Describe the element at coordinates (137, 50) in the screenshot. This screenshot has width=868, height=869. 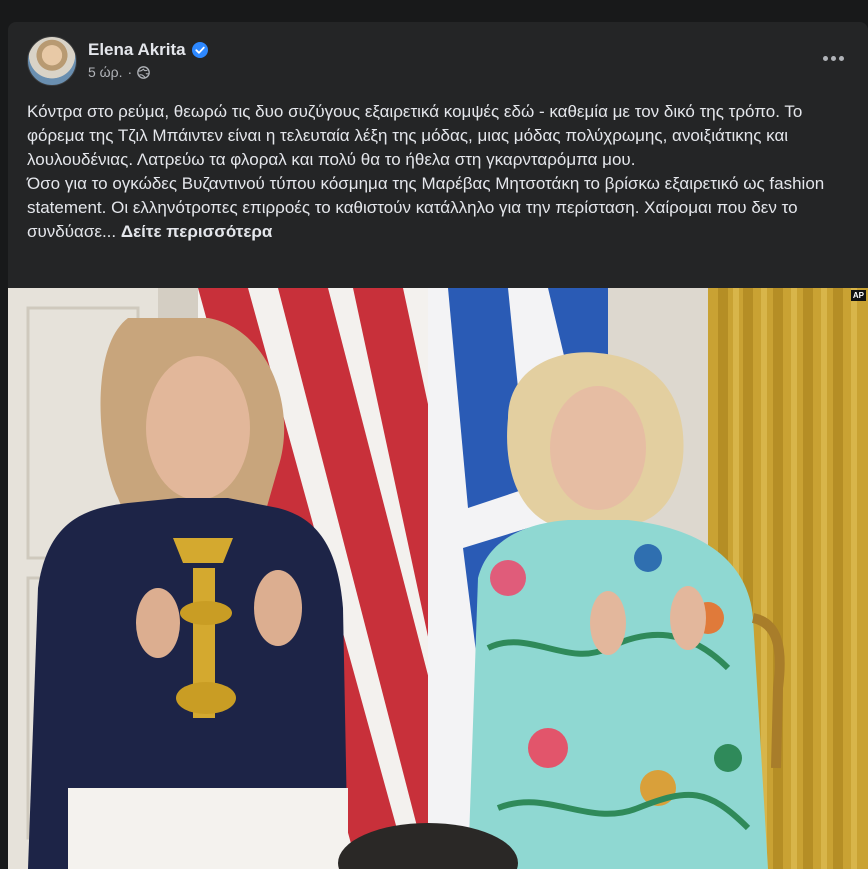
I see `author-name: Elena Akrita` at that location.